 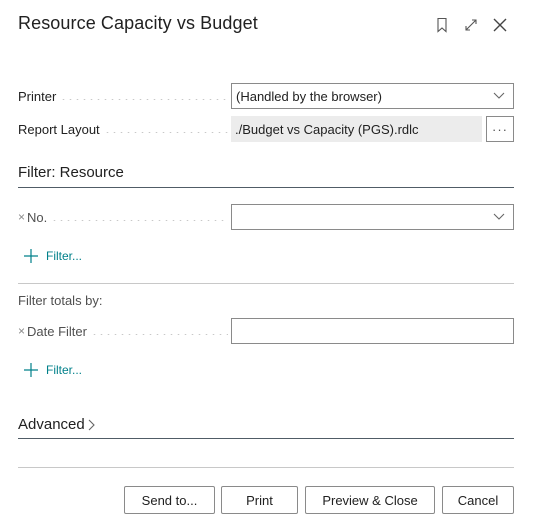 I want to click on printer-row: Printer (Handled by the browser), so click(x=266, y=96).